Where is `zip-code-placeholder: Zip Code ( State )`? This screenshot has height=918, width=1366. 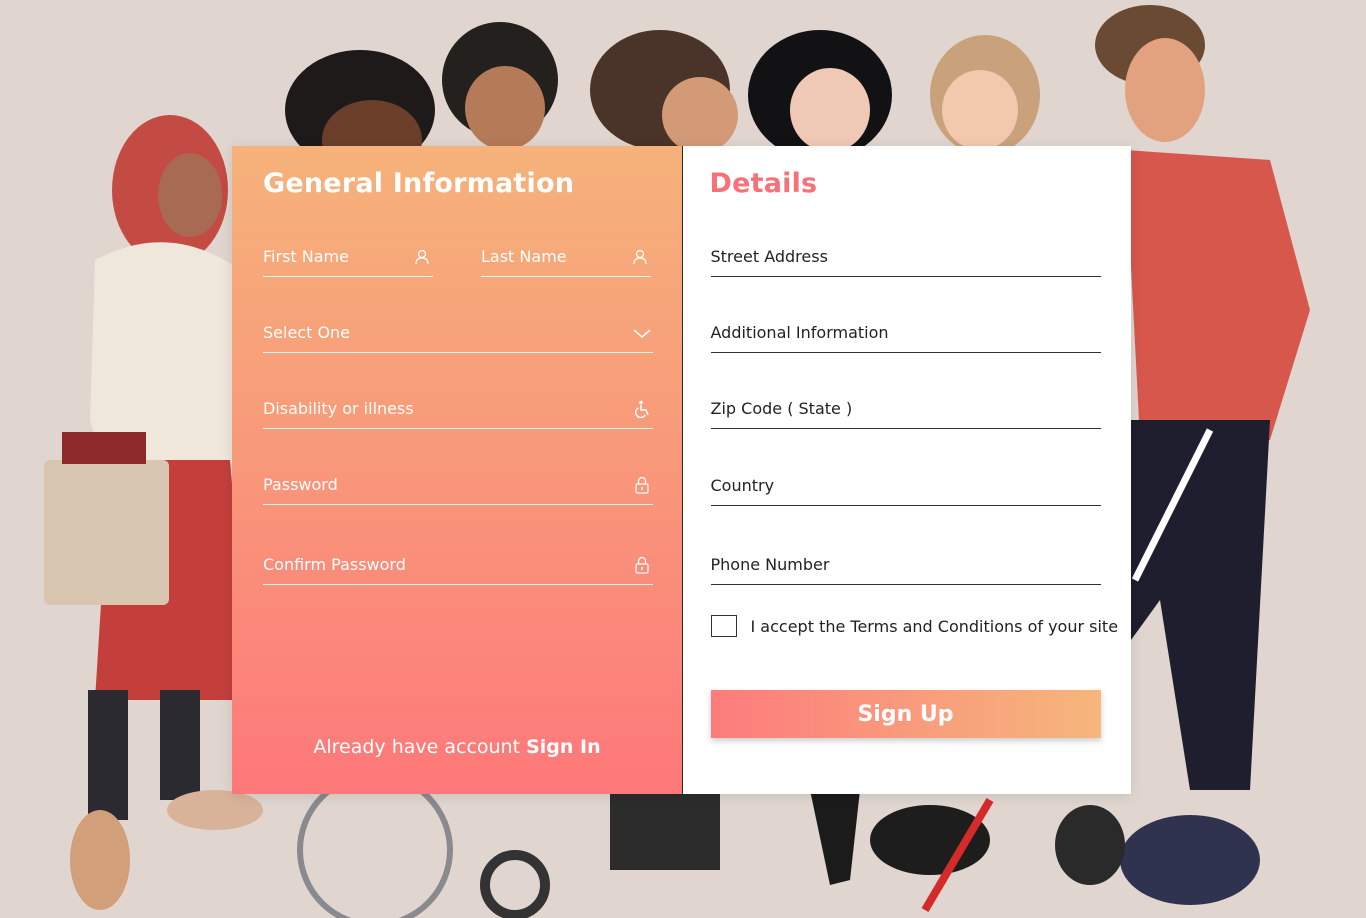 zip-code-placeholder: Zip Code ( State ) is located at coordinates (781, 408).